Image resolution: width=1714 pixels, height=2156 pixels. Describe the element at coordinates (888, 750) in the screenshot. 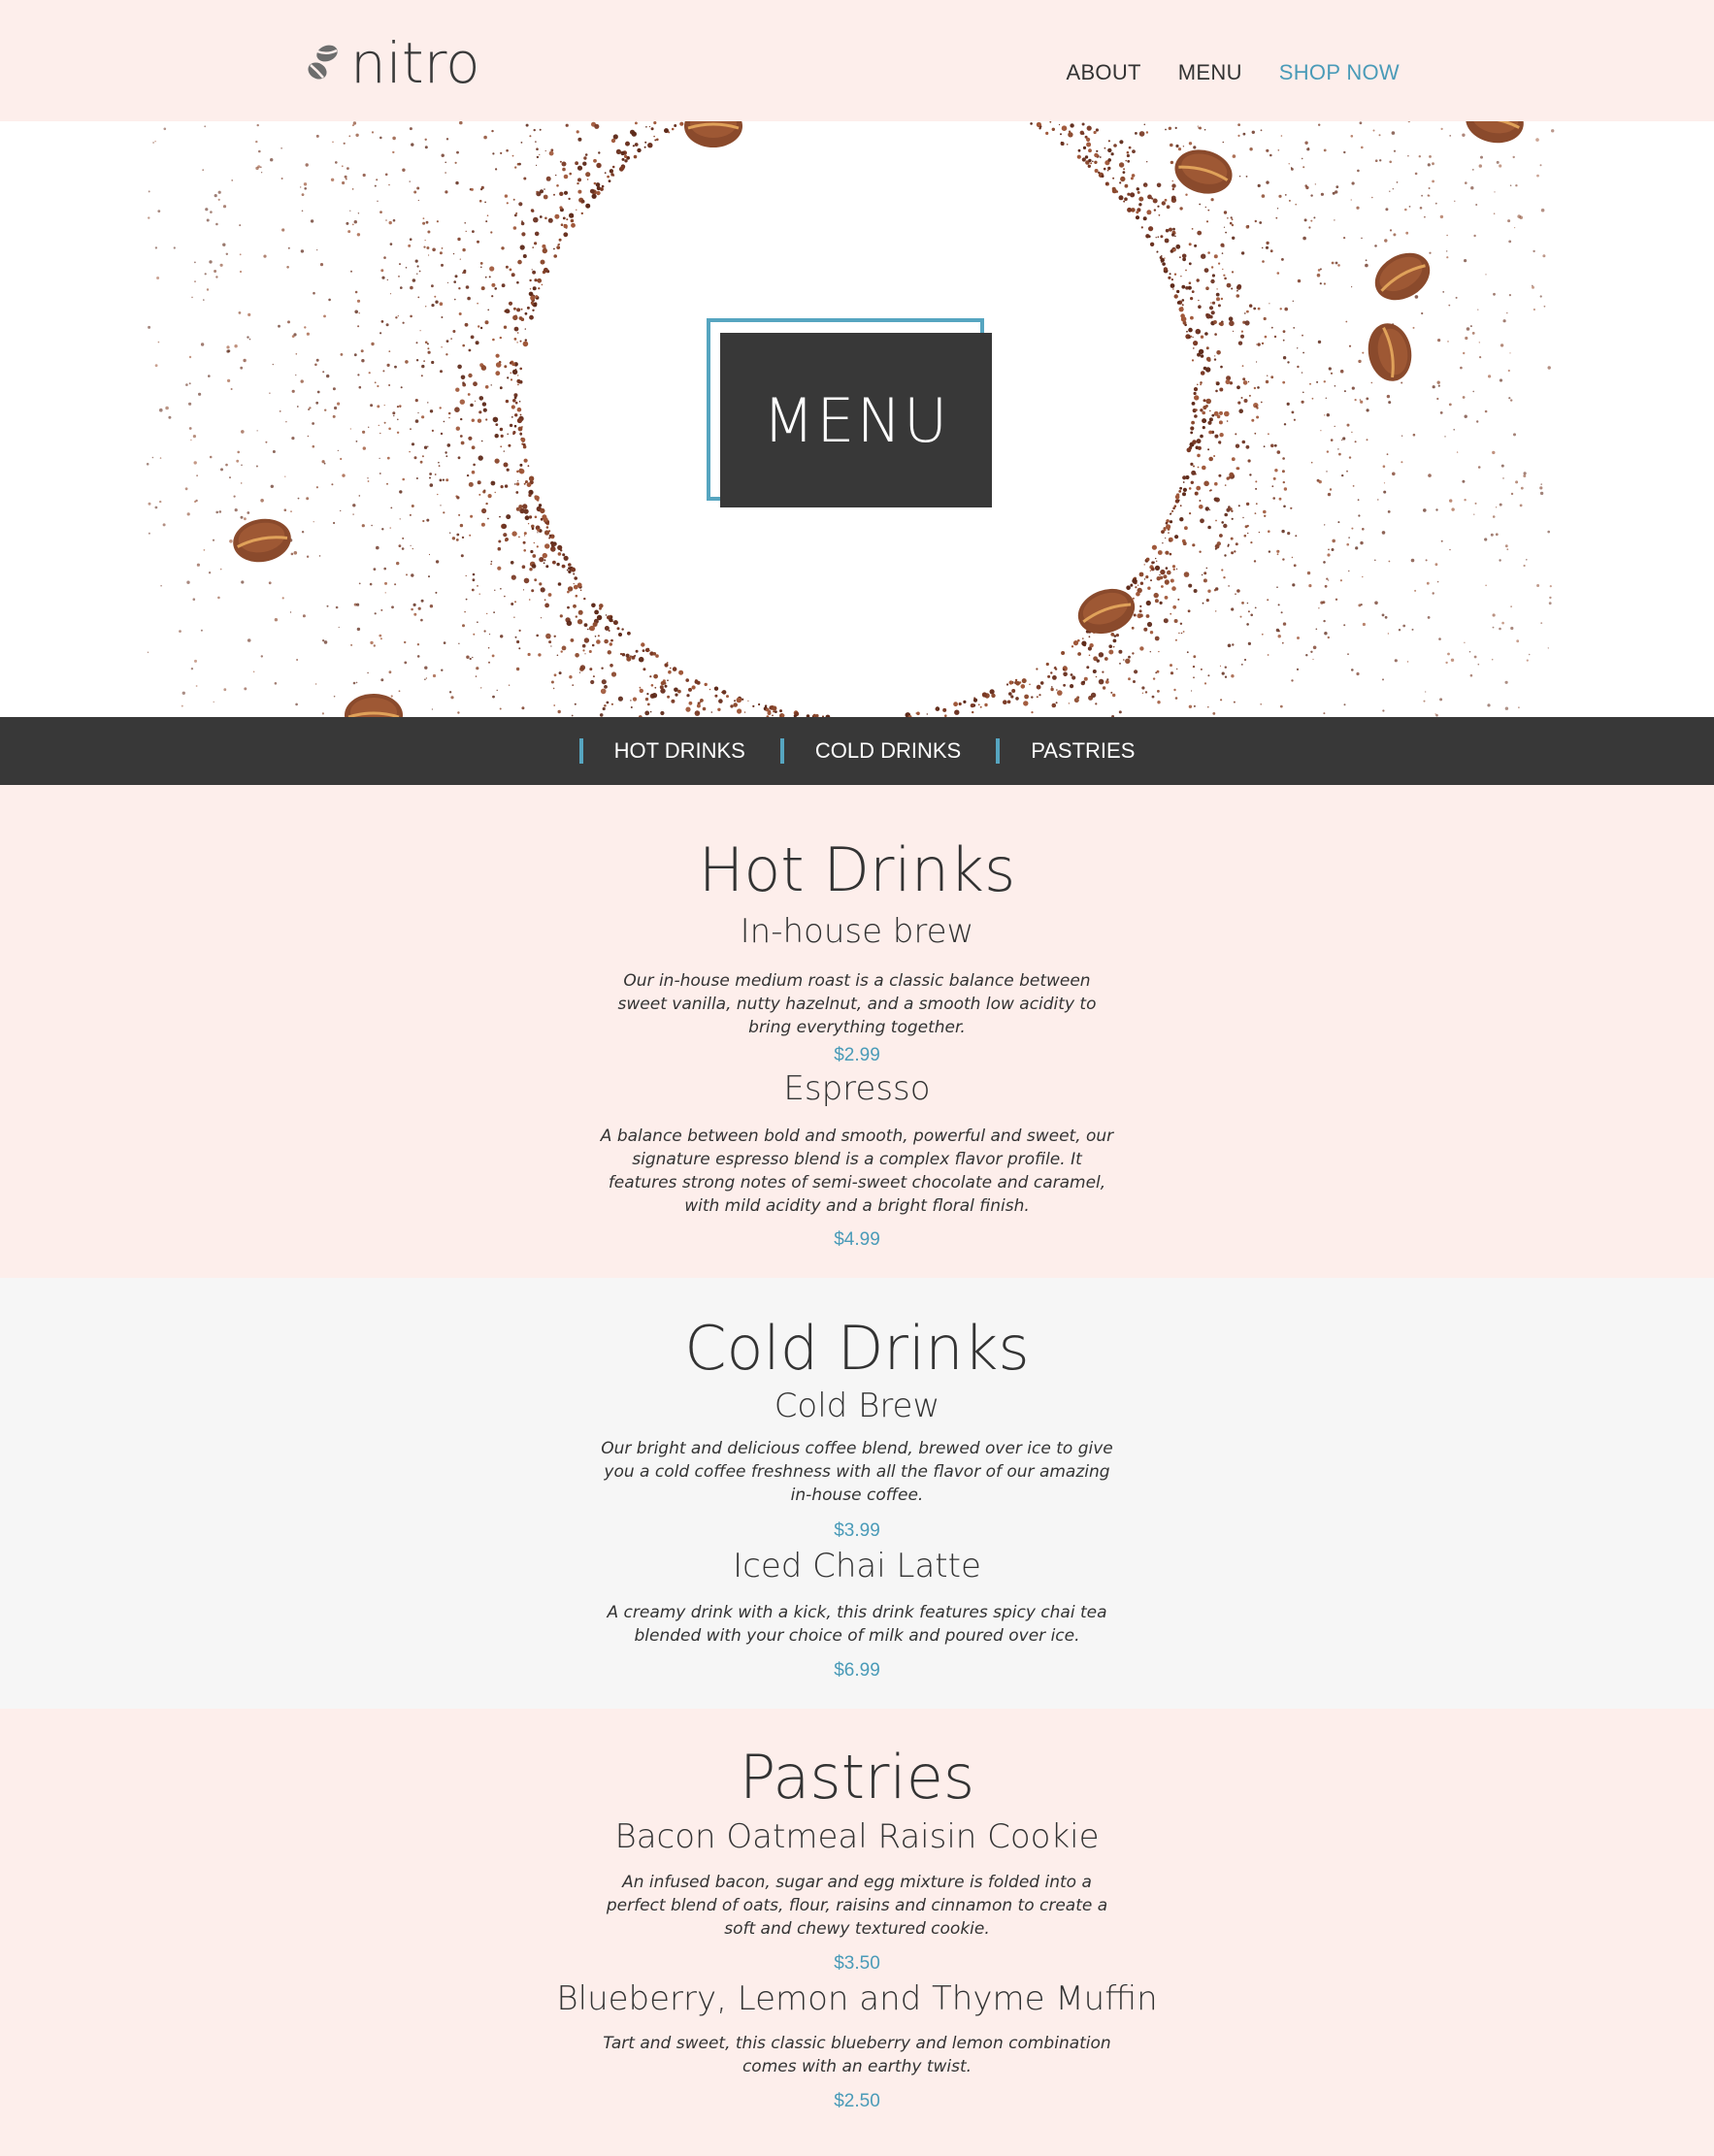

I see `category-label: COLD DRINKS` at that location.